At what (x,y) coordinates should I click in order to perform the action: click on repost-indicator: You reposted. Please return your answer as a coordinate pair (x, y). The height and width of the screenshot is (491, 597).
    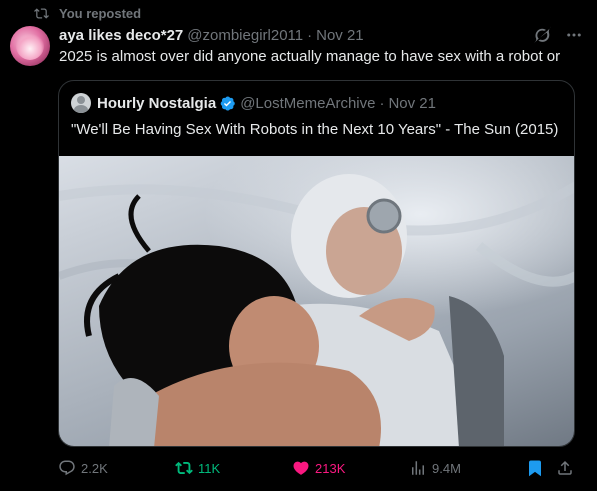
    Looking at the image, I should click on (87, 13).